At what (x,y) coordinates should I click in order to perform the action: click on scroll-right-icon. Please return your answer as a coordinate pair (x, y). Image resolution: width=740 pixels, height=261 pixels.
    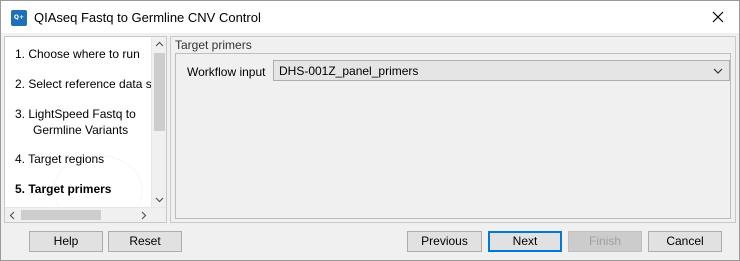
    Looking at the image, I should click on (143, 215).